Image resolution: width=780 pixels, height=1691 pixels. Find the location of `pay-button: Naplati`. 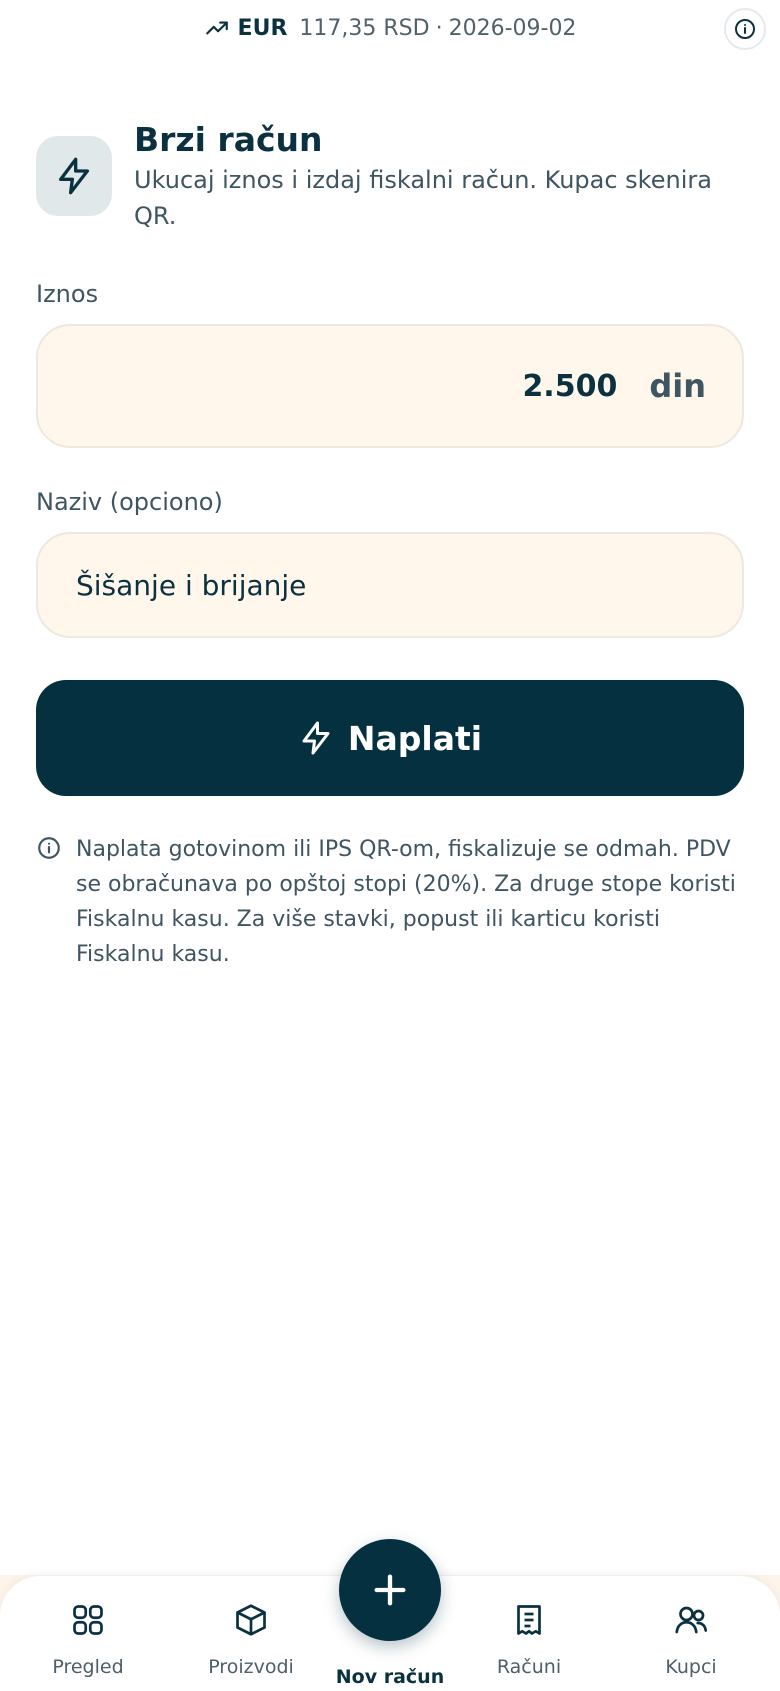

pay-button: Naplati is located at coordinates (390, 738).